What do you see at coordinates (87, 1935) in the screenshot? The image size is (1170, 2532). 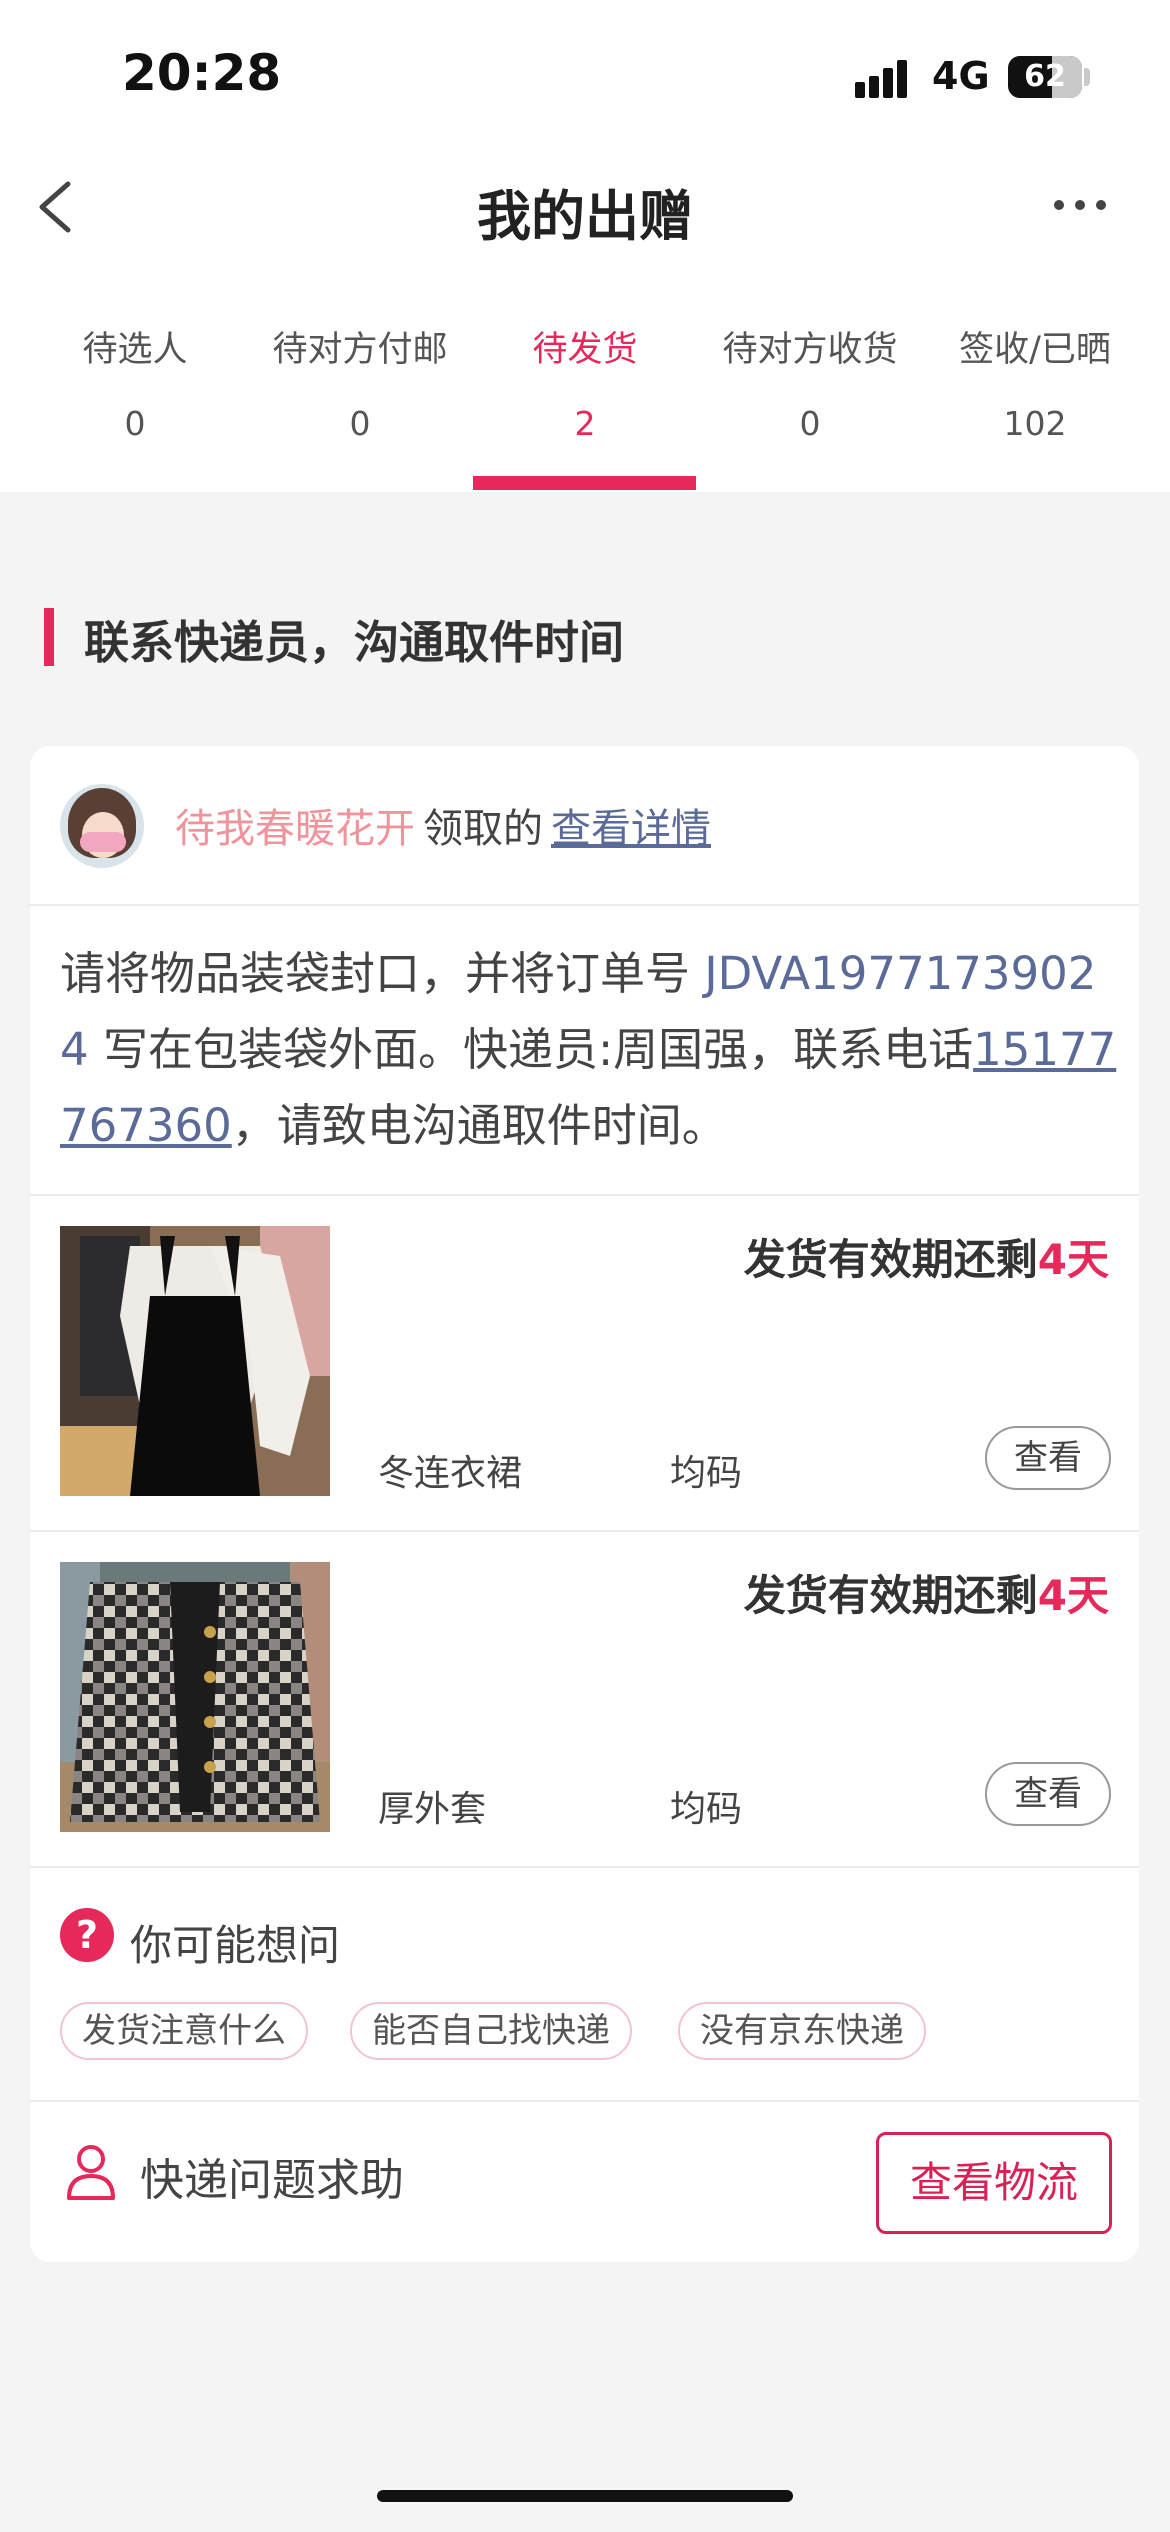 I see `question-icon: ?` at bounding box center [87, 1935].